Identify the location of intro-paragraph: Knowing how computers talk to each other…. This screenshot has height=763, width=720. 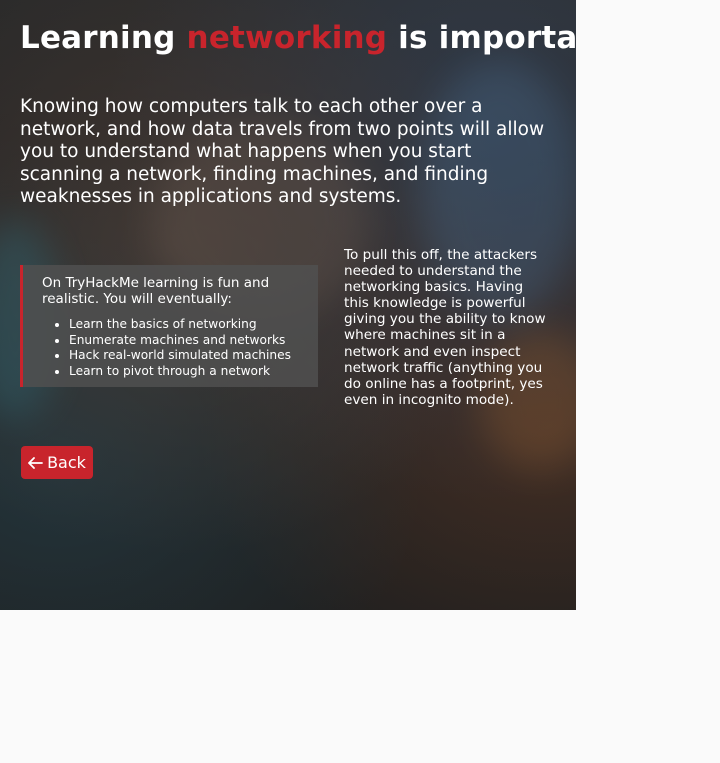
(282, 151).